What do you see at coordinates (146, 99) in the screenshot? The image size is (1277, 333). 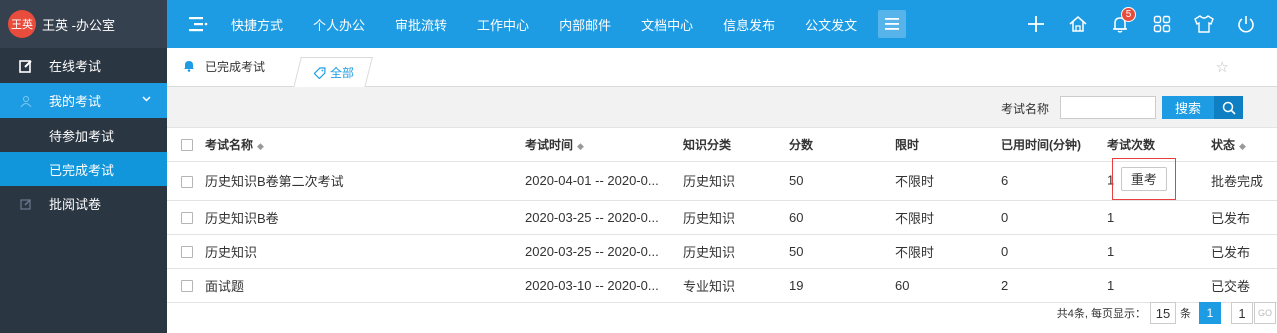 I see `chevron-down-icon` at bounding box center [146, 99].